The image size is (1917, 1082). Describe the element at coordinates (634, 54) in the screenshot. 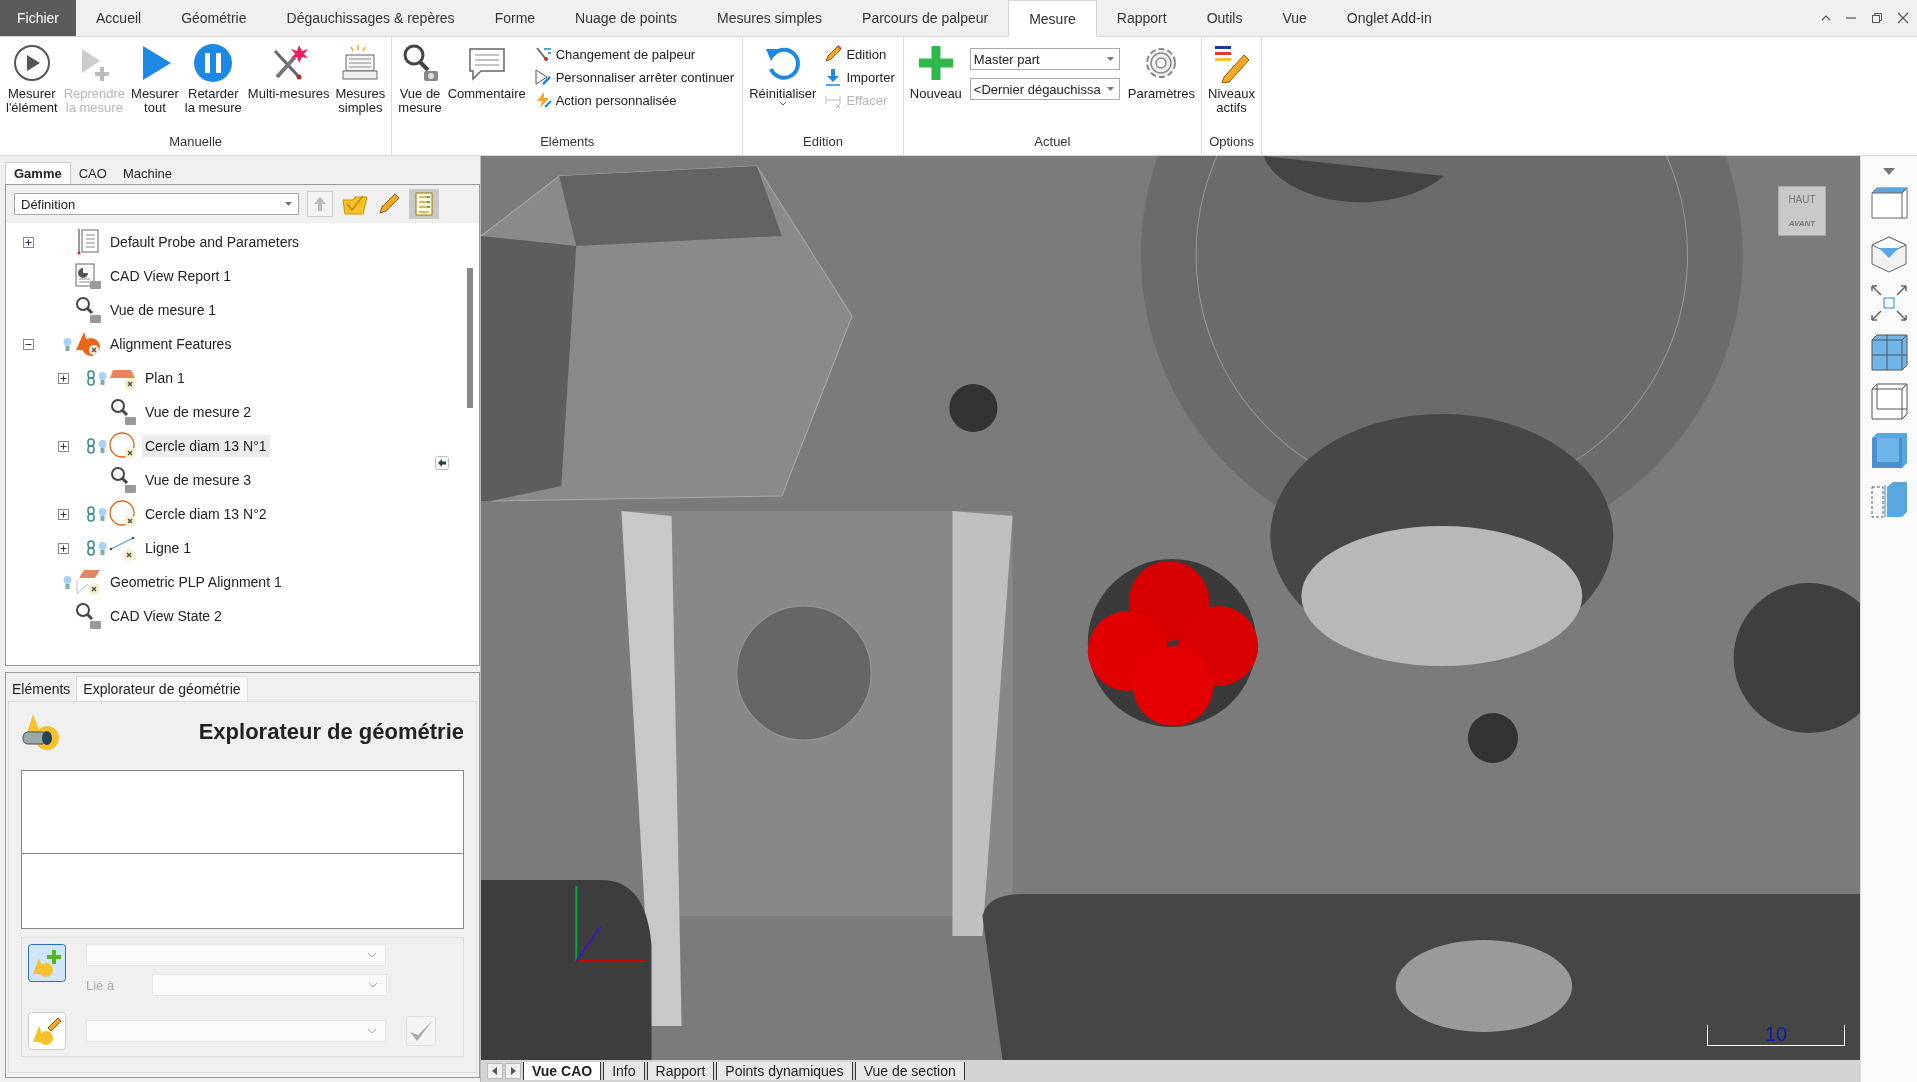

I see `ribbon-button: Changement de palpeur` at that location.